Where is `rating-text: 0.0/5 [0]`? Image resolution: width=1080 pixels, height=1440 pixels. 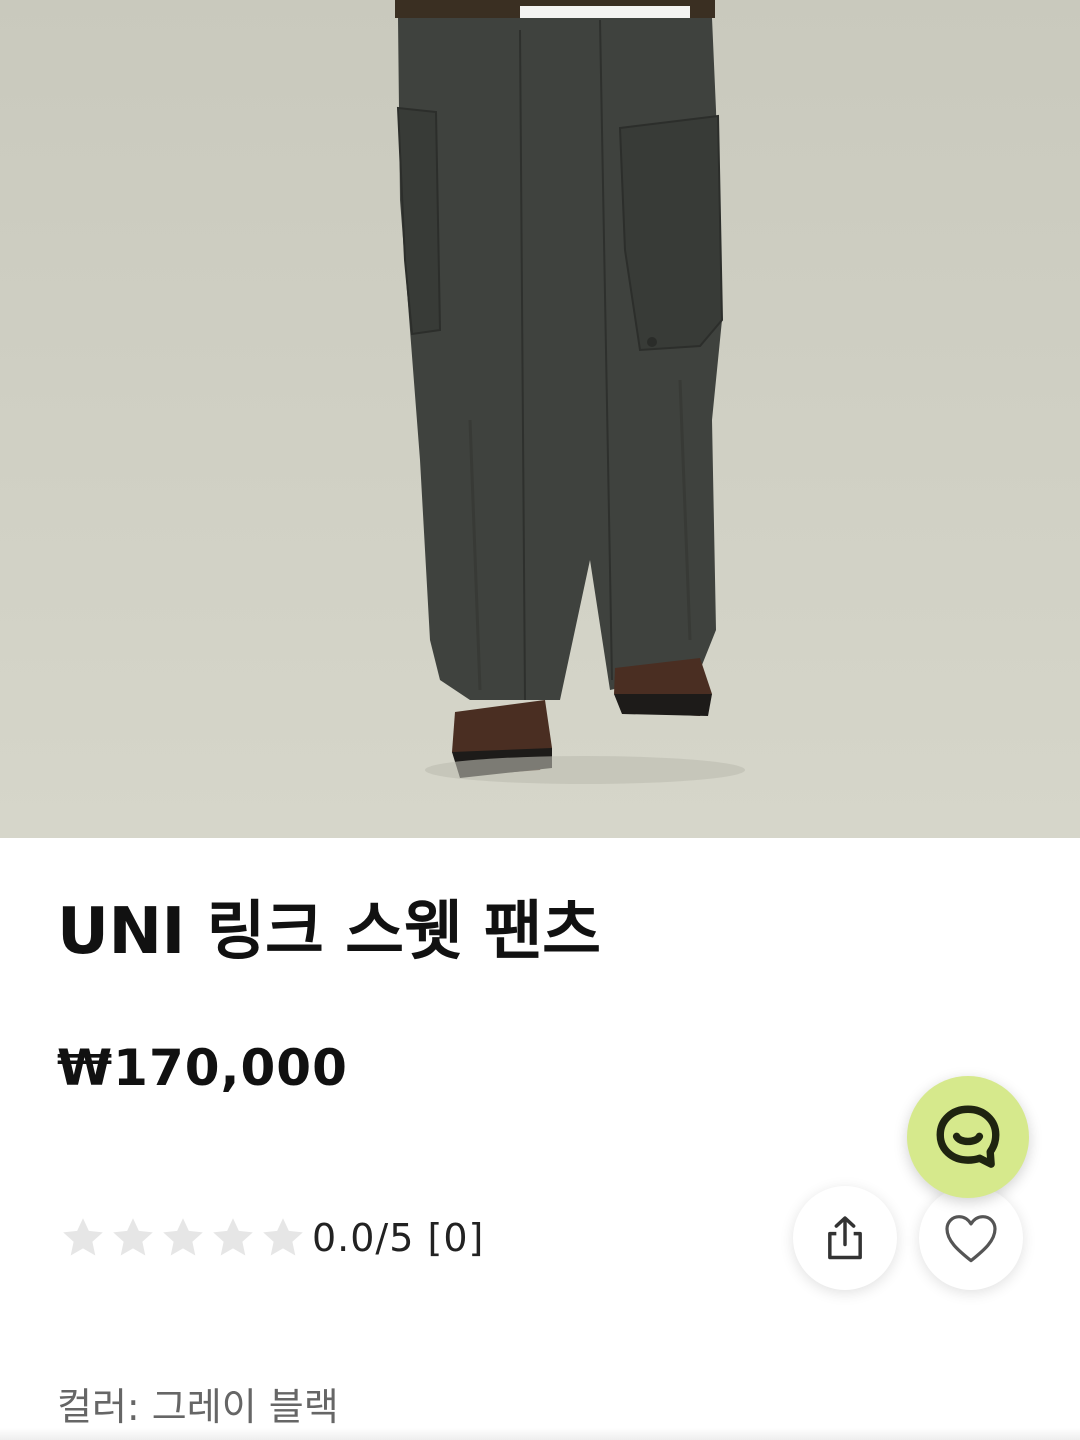
rating-text: 0.0/5 [0] is located at coordinates (398, 1238).